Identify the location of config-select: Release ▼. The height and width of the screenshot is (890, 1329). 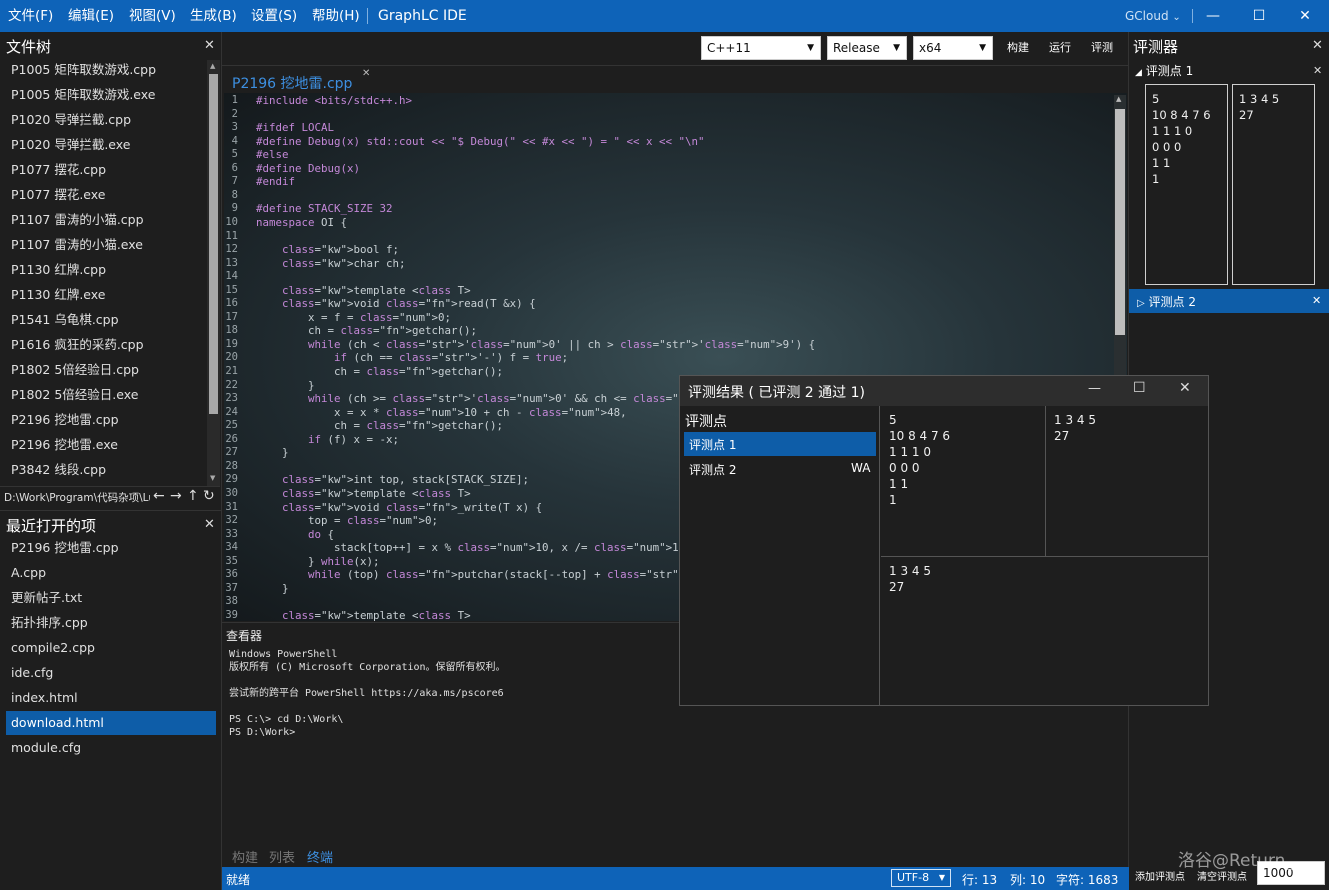
(867, 48).